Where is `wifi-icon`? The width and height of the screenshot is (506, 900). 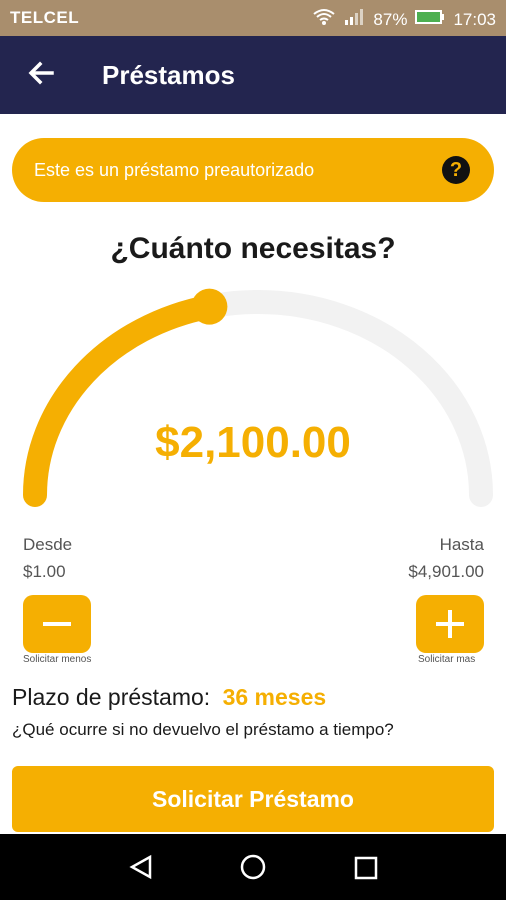 wifi-icon is located at coordinates (324, 19).